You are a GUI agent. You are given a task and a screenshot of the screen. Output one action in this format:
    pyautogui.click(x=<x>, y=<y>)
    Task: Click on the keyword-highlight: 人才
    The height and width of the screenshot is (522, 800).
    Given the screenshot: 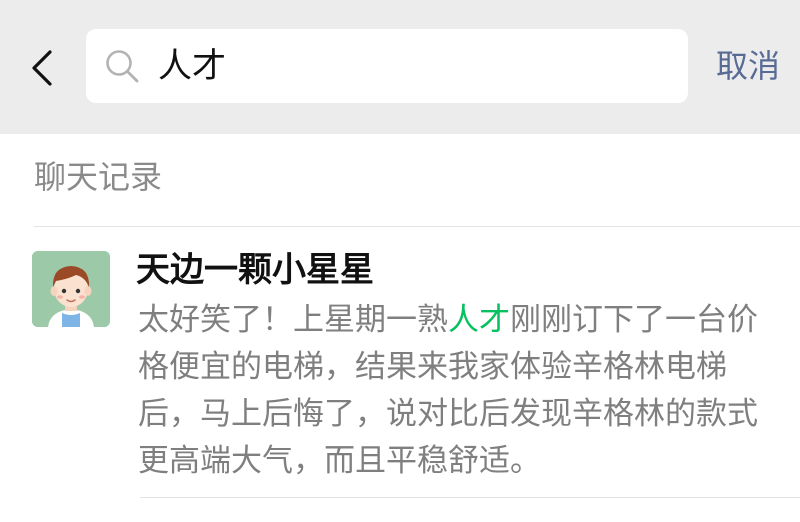 What is the action you would take?
    pyautogui.click(x=479, y=320)
    